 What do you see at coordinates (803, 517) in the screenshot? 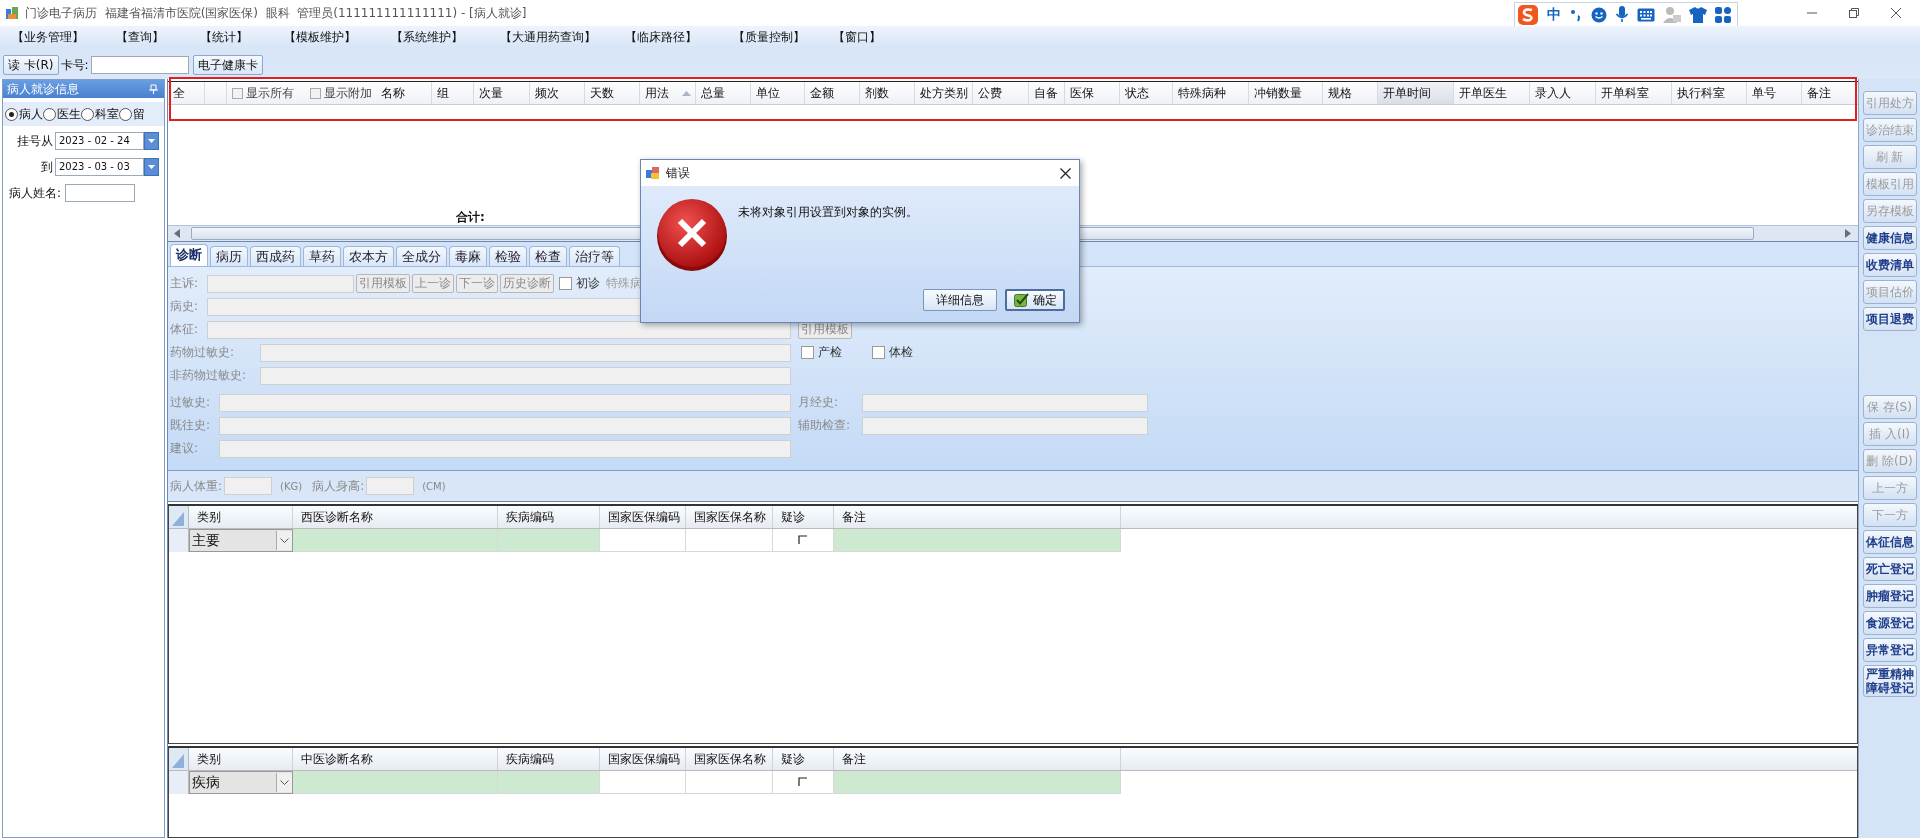
I see `column-header: 疑诊` at bounding box center [803, 517].